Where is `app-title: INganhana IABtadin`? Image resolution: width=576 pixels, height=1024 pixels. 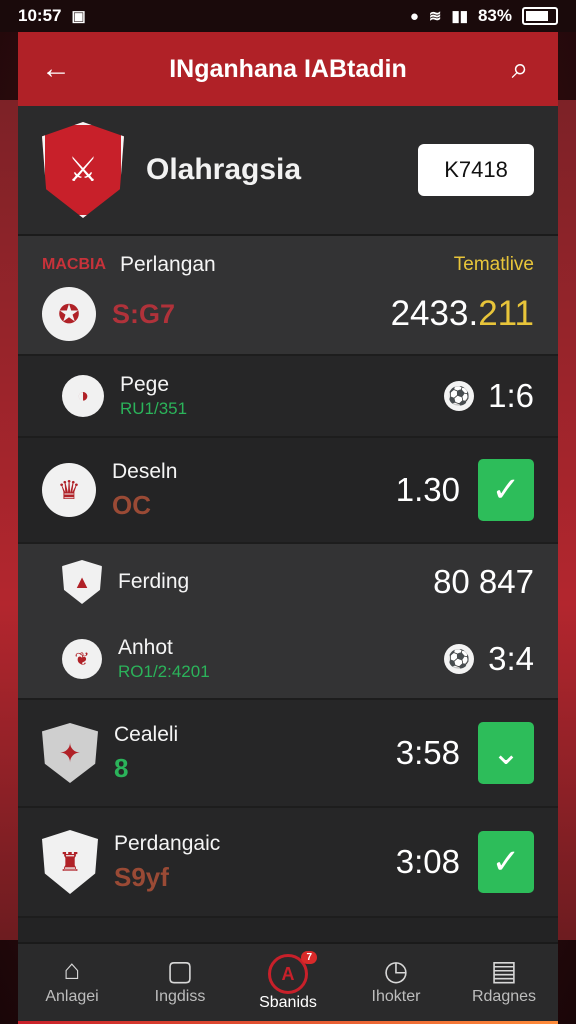
app-title: INganhana IABtadin is located at coordinates (288, 68).